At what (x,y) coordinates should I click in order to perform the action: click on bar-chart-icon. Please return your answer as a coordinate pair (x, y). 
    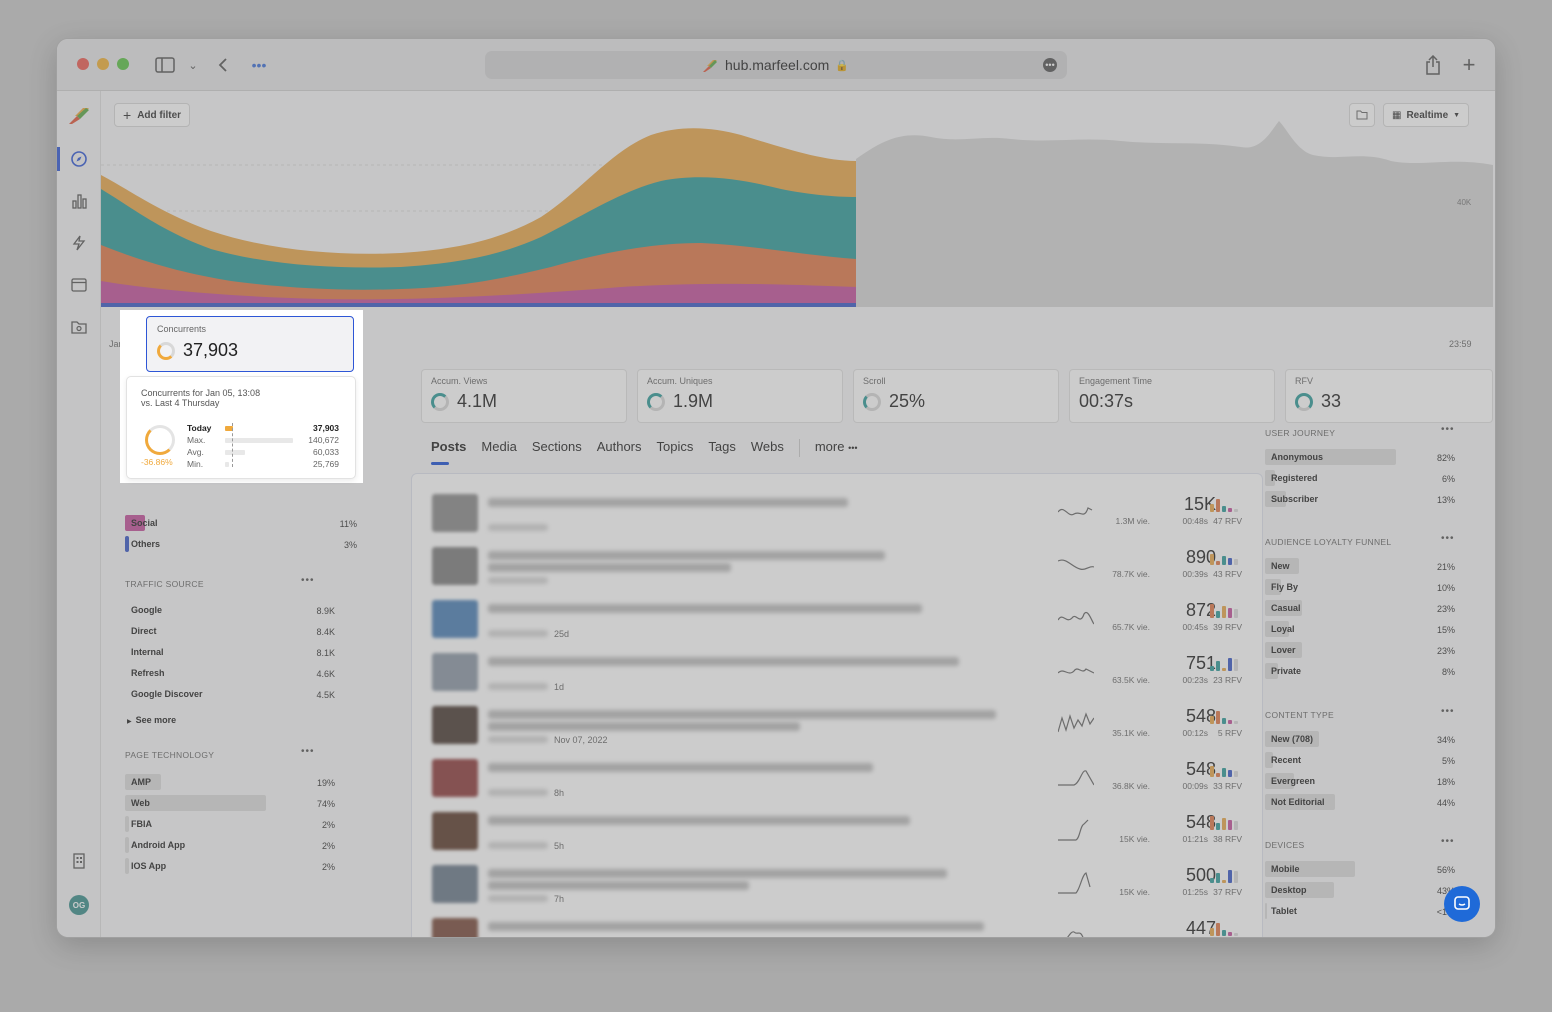
    Looking at the image, I should click on (79, 201).